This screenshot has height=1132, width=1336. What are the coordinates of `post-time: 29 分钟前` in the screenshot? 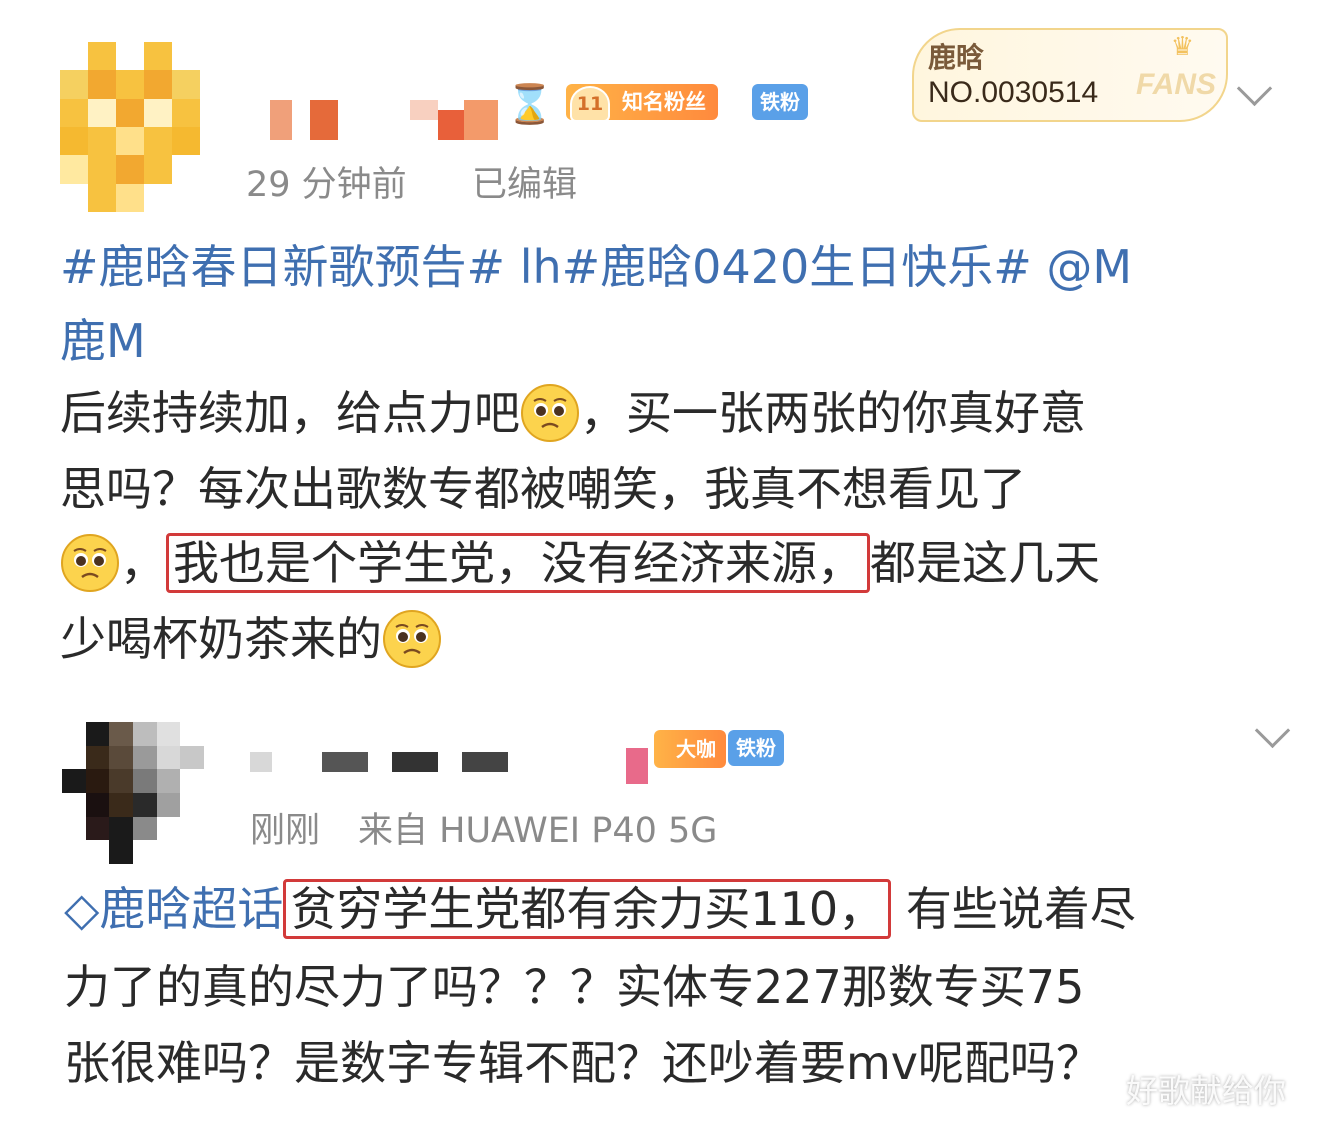 It's located at (326, 185).